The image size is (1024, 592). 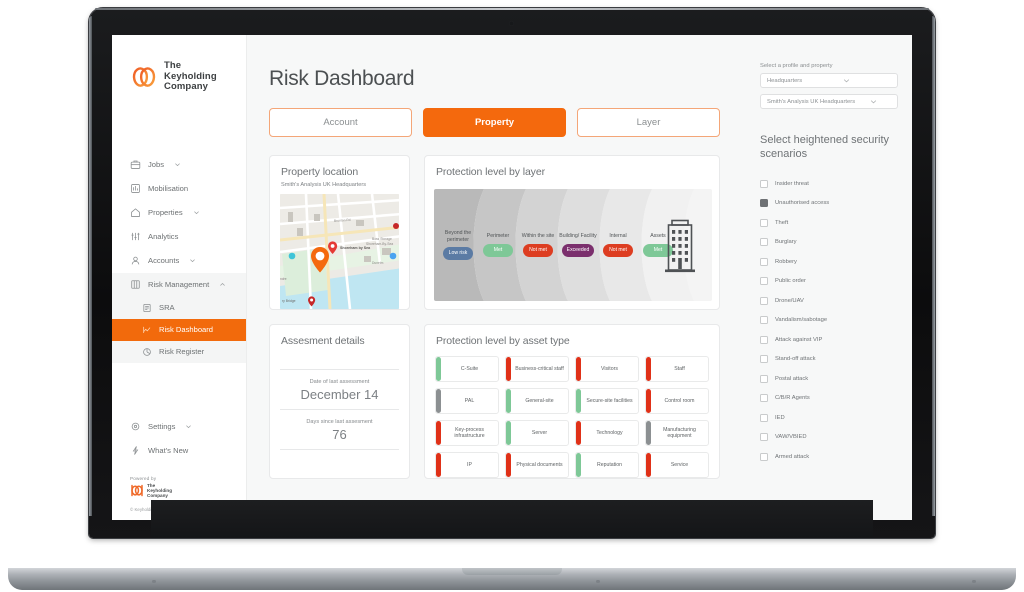 What do you see at coordinates (607, 465) in the screenshot?
I see `asset-cell: Reputation` at bounding box center [607, 465].